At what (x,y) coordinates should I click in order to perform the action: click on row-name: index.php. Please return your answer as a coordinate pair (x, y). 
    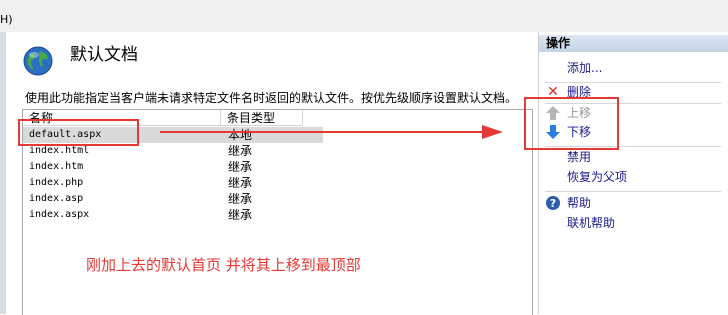
    Looking at the image, I should click on (56, 182).